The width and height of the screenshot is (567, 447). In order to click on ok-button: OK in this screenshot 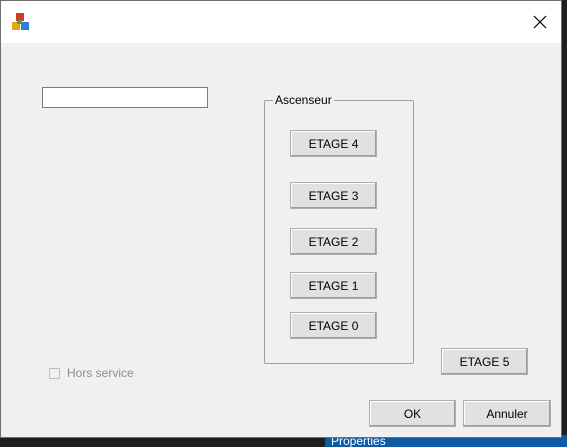, I will do `click(412, 413)`.